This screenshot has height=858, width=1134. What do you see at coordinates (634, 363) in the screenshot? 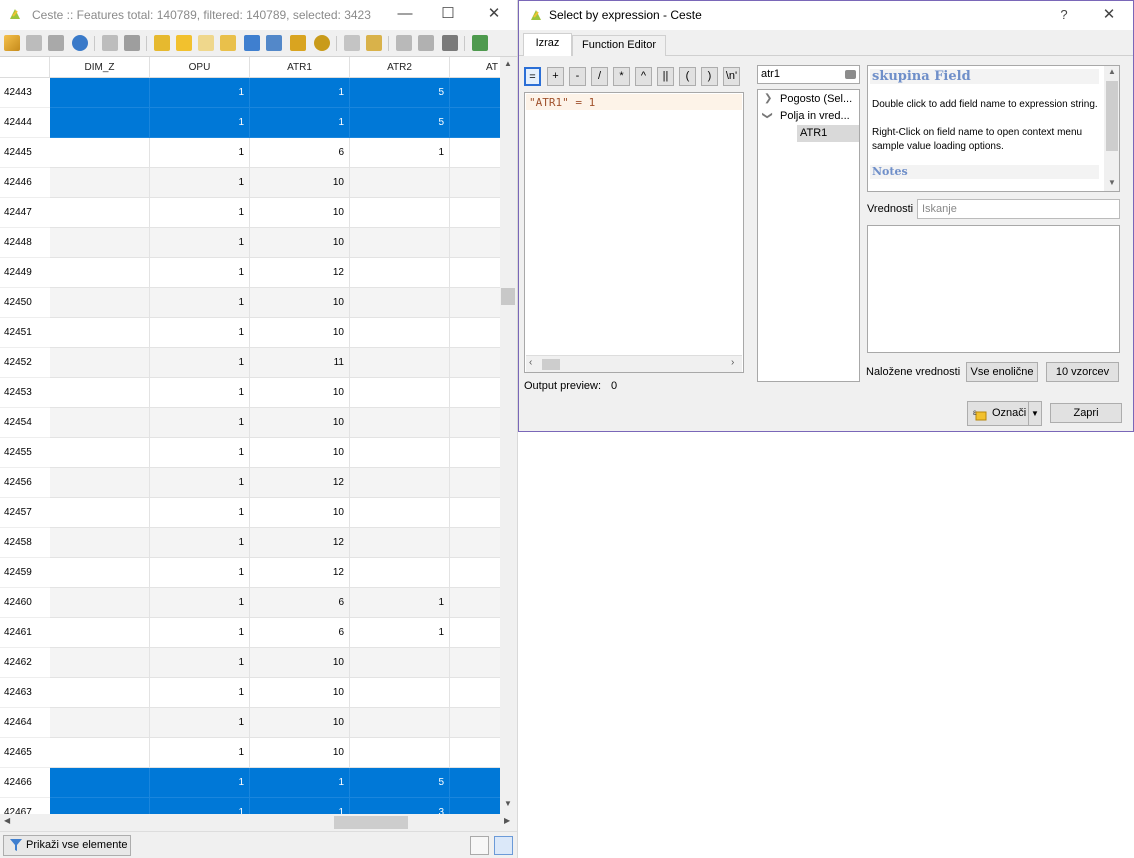
I see `editor-hscrollbar: ‹ ›` at bounding box center [634, 363].